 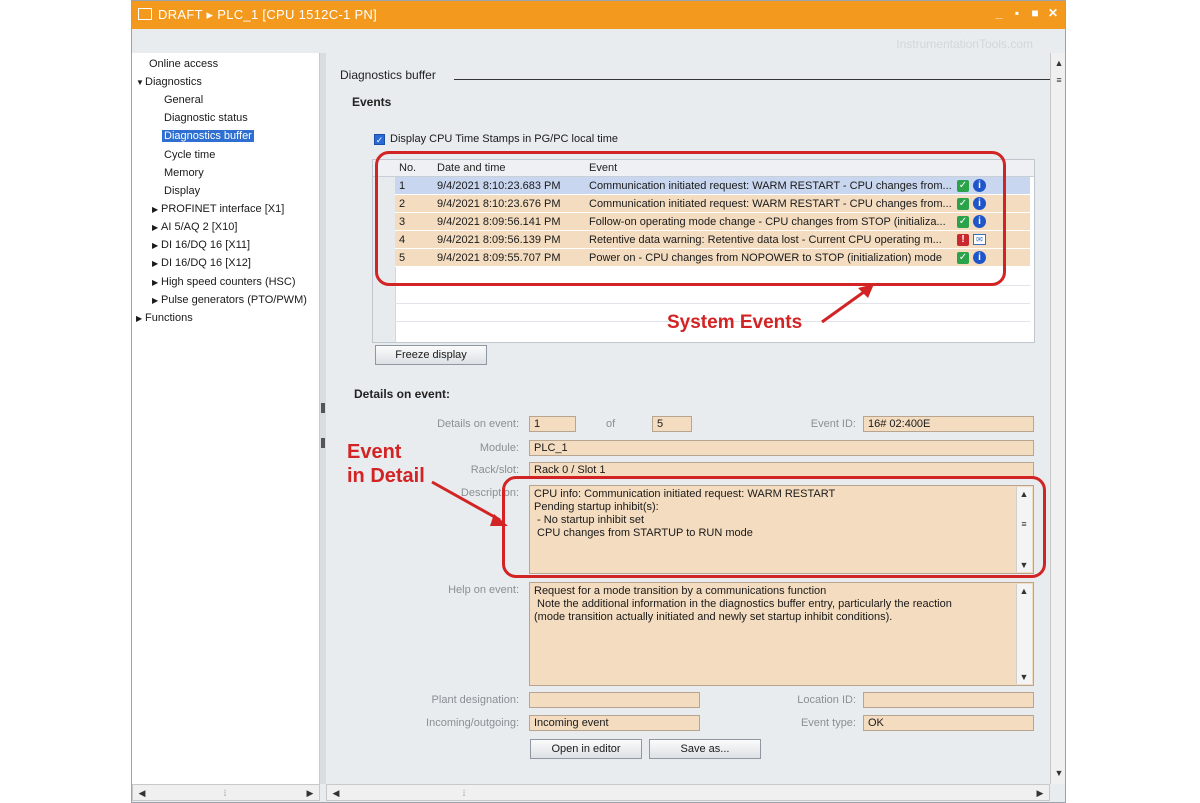 I want to click on event-detail-annotation-line2: in Detail, so click(x=386, y=476).